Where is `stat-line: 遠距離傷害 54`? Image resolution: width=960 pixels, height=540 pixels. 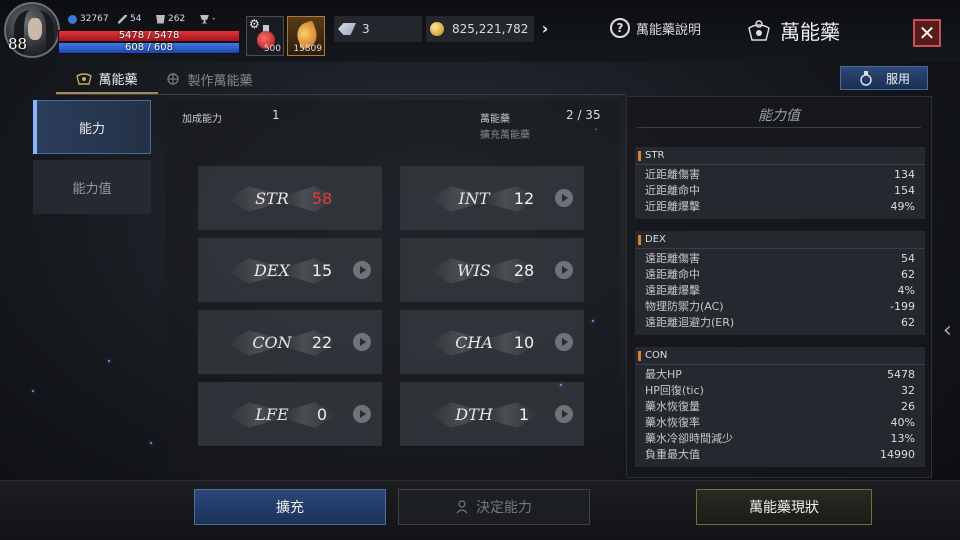 stat-line: 遠距離傷害 54 is located at coordinates (780, 259).